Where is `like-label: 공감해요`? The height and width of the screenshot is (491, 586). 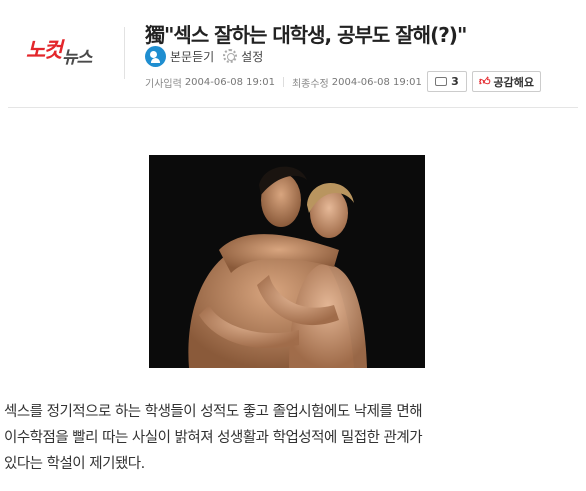 like-label: 공감해요 is located at coordinates (513, 82).